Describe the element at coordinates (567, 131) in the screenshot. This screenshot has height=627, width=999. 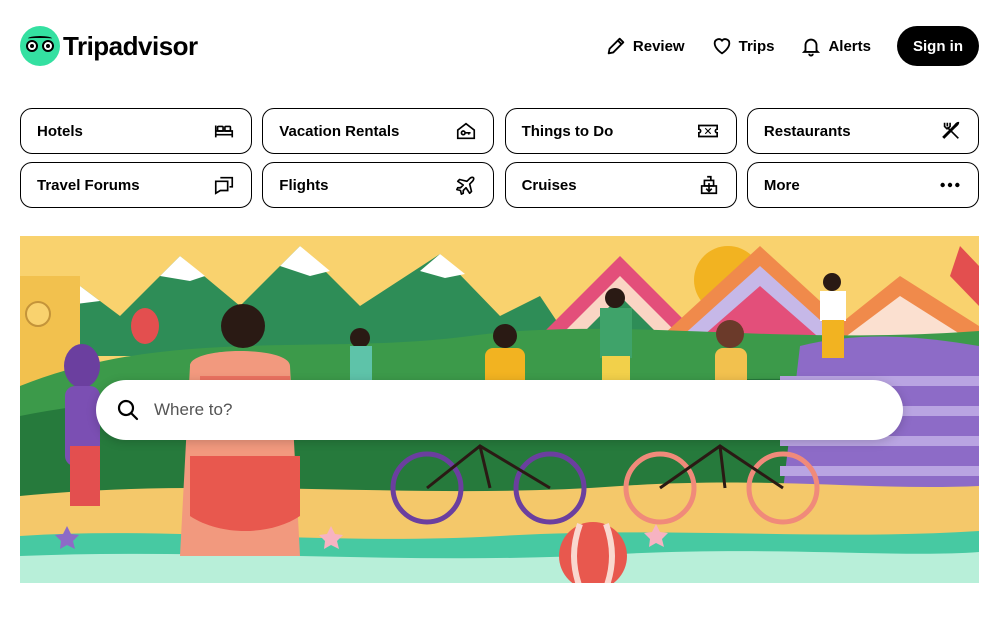
I see `category-label: Things to Do` at that location.